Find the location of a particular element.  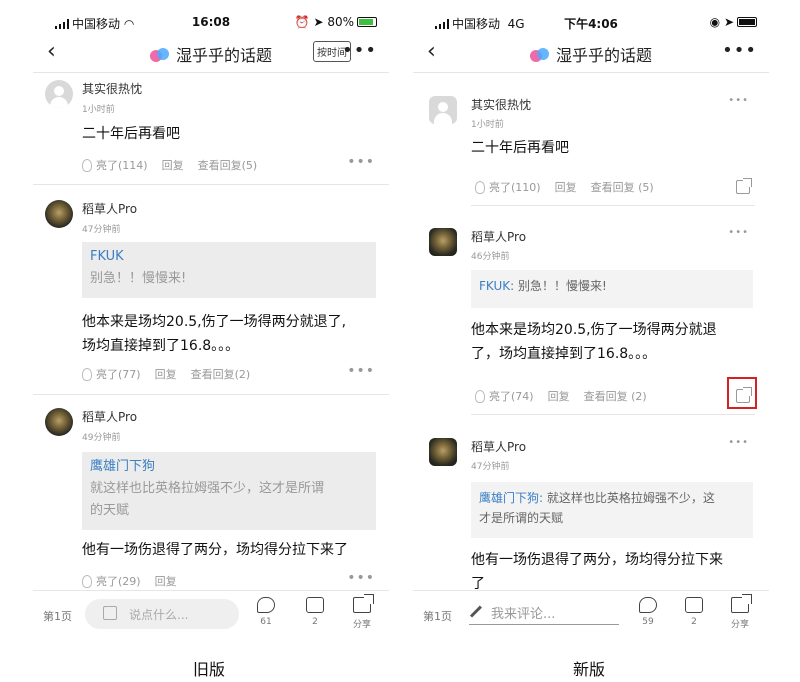

view-replies-link: 查看回复(5) is located at coordinates (228, 165).